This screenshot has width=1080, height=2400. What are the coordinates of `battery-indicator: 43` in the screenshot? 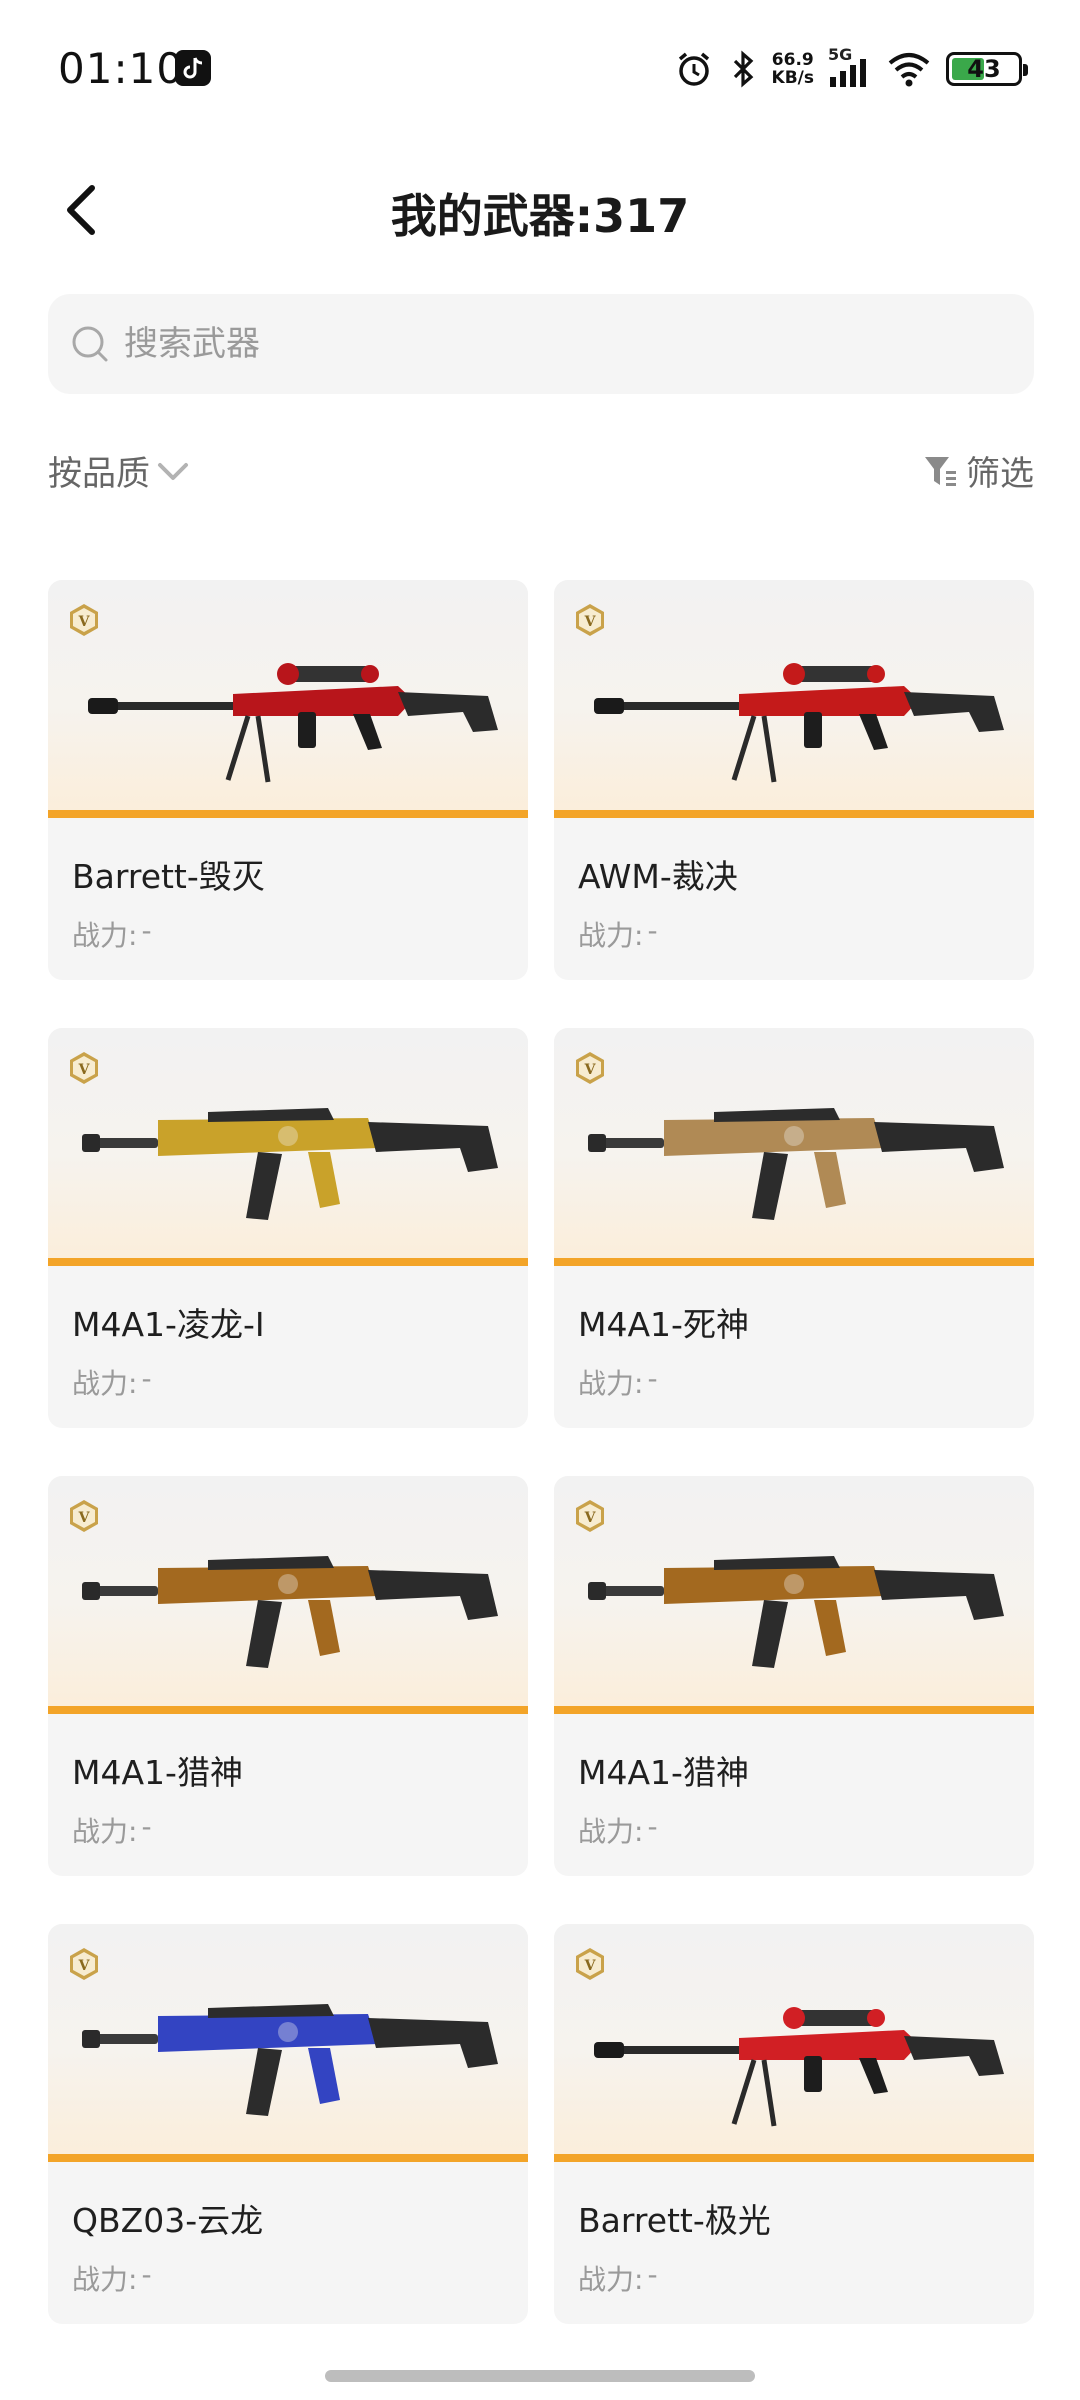 It's located at (987, 69).